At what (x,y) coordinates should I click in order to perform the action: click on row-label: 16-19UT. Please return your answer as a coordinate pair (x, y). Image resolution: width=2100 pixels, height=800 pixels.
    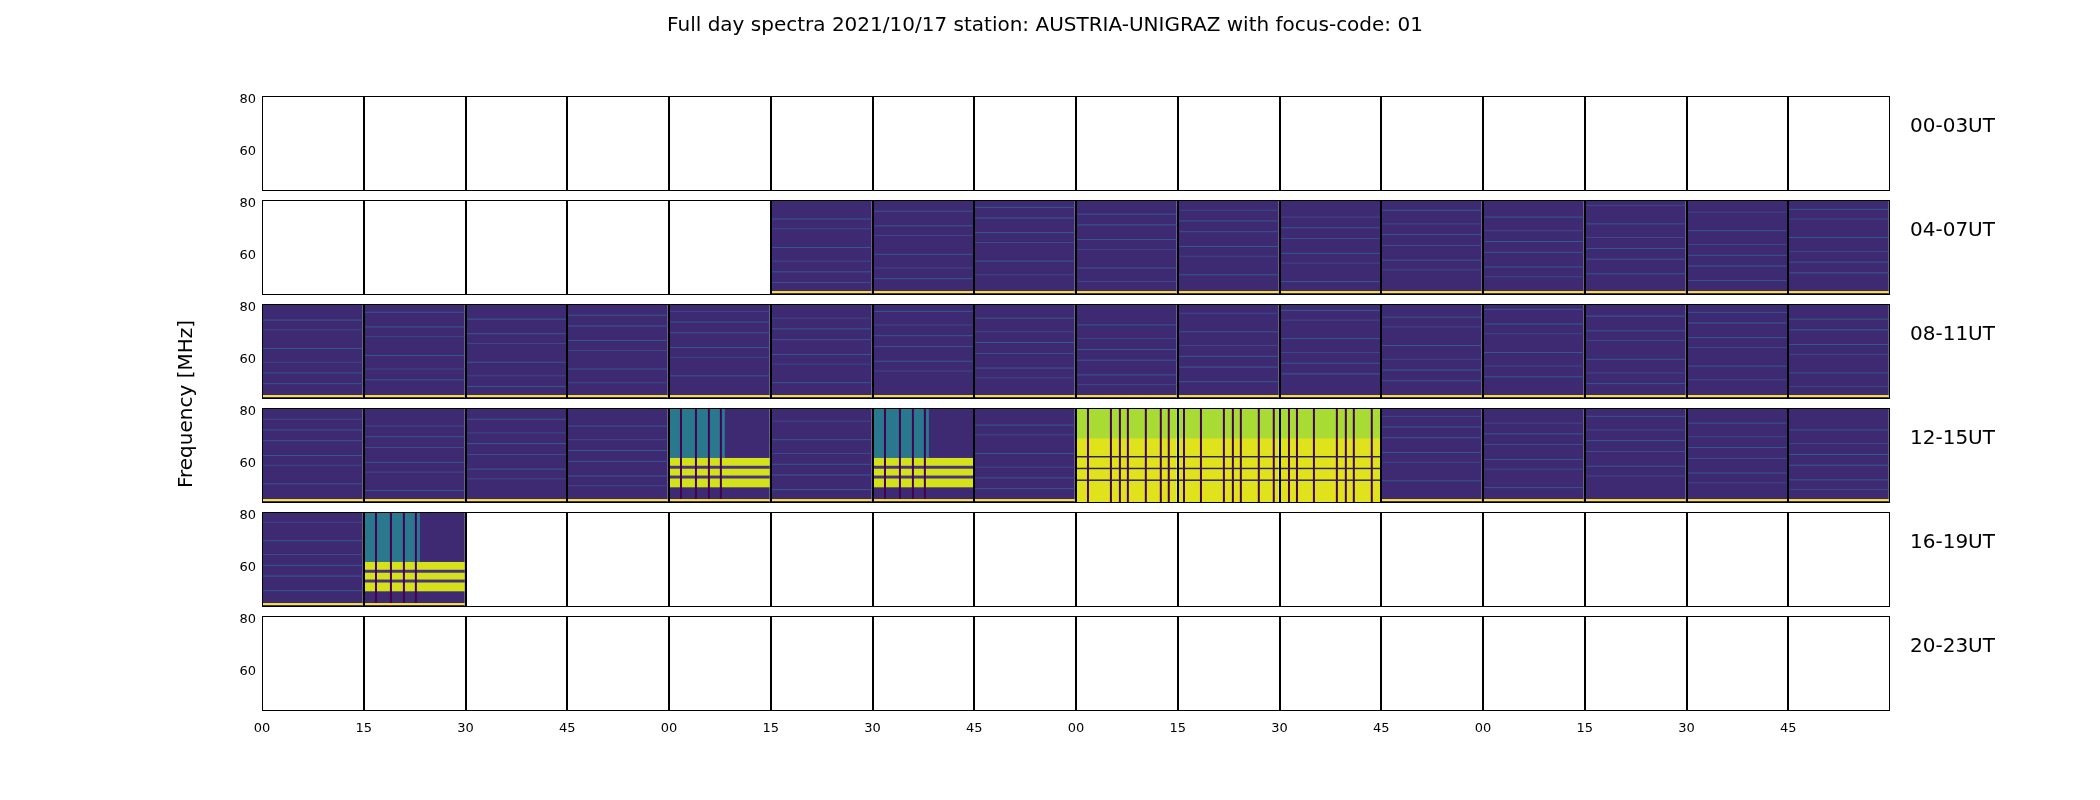
    Looking at the image, I should click on (1952, 541).